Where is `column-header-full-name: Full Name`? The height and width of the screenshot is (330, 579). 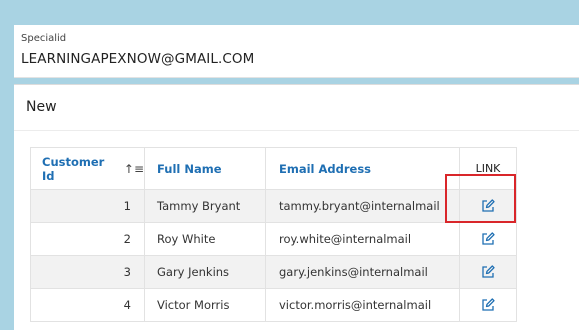
column-header-full-name: Full Name is located at coordinates (205, 168).